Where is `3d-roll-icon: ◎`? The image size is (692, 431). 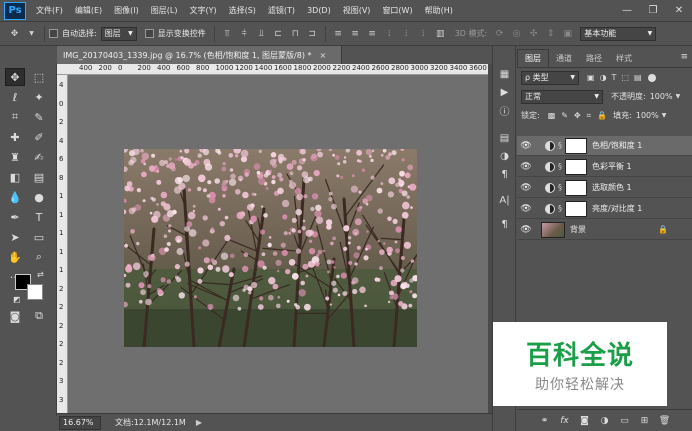 3d-roll-icon: ◎ is located at coordinates (516, 34).